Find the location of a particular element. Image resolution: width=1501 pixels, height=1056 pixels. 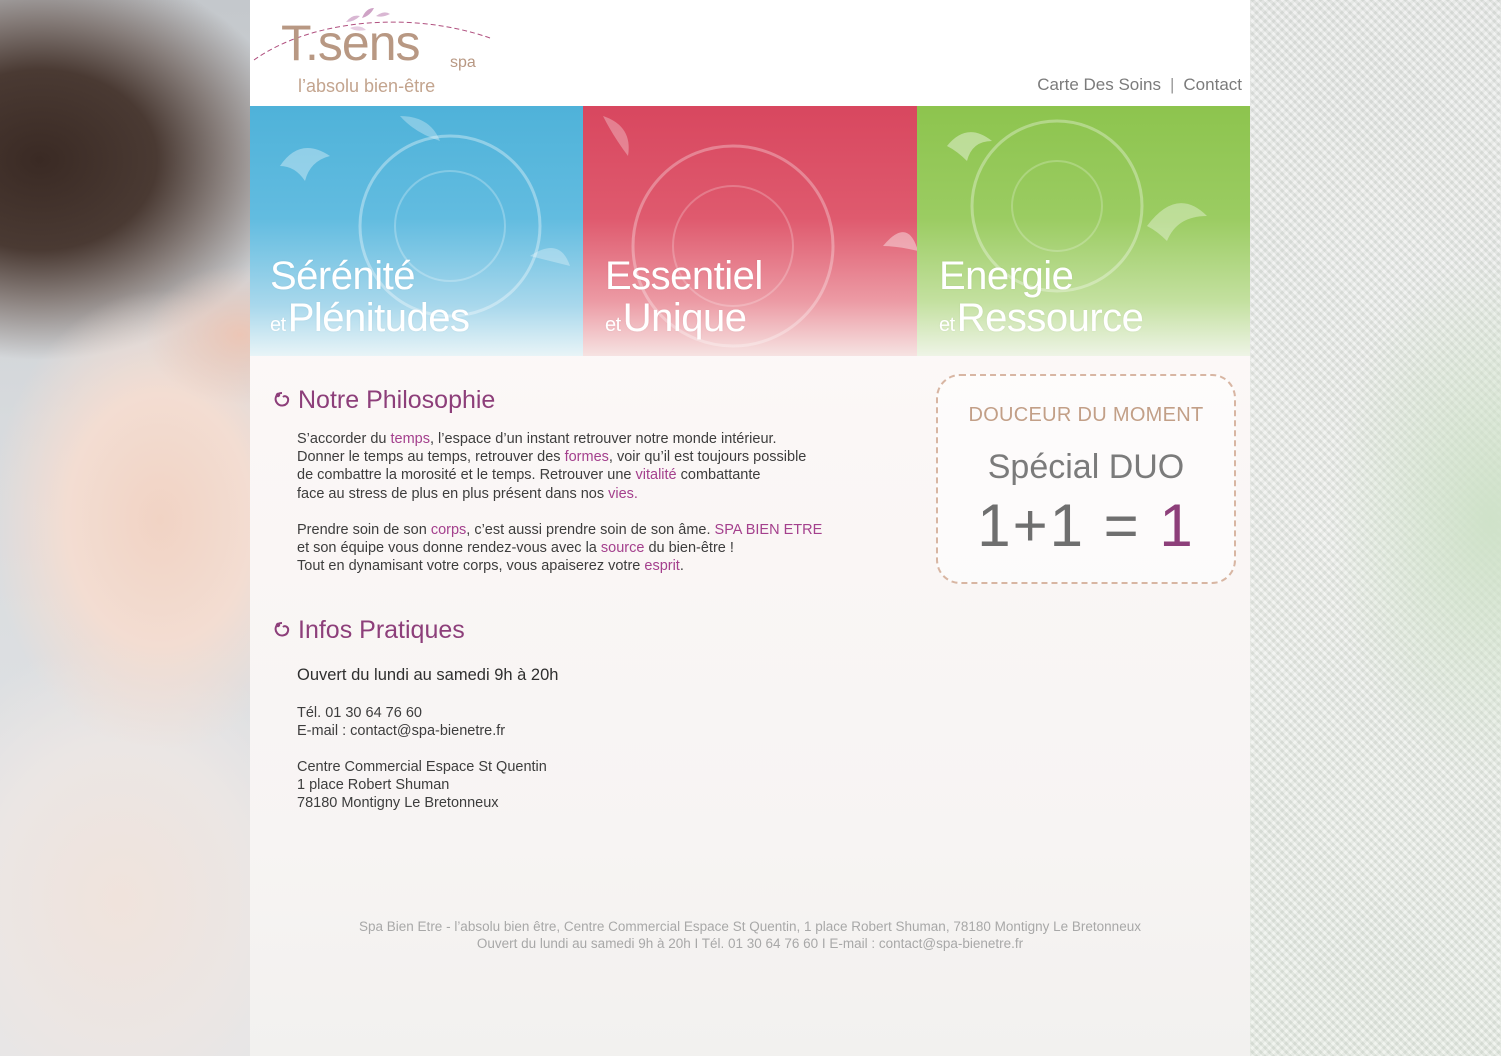

nav-link-carte-des-soins: Carte Des Soins is located at coordinates (1099, 85).